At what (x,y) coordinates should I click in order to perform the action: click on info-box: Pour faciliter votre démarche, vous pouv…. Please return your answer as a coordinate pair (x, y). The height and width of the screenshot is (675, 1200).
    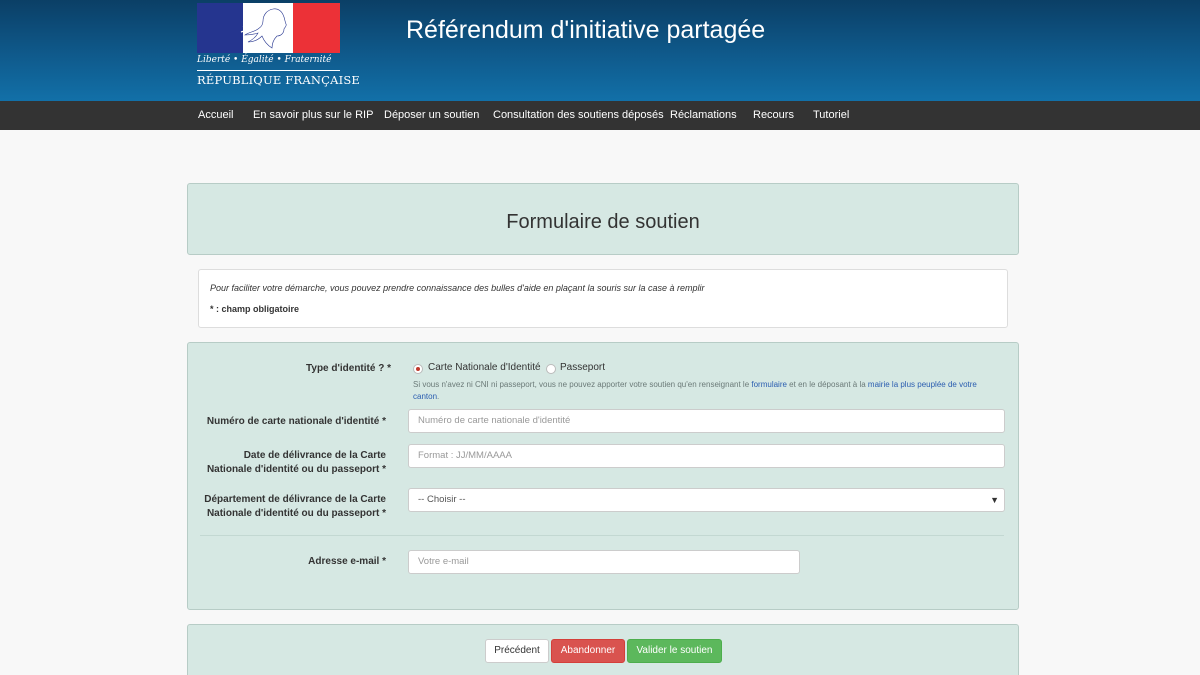
    Looking at the image, I should click on (603, 298).